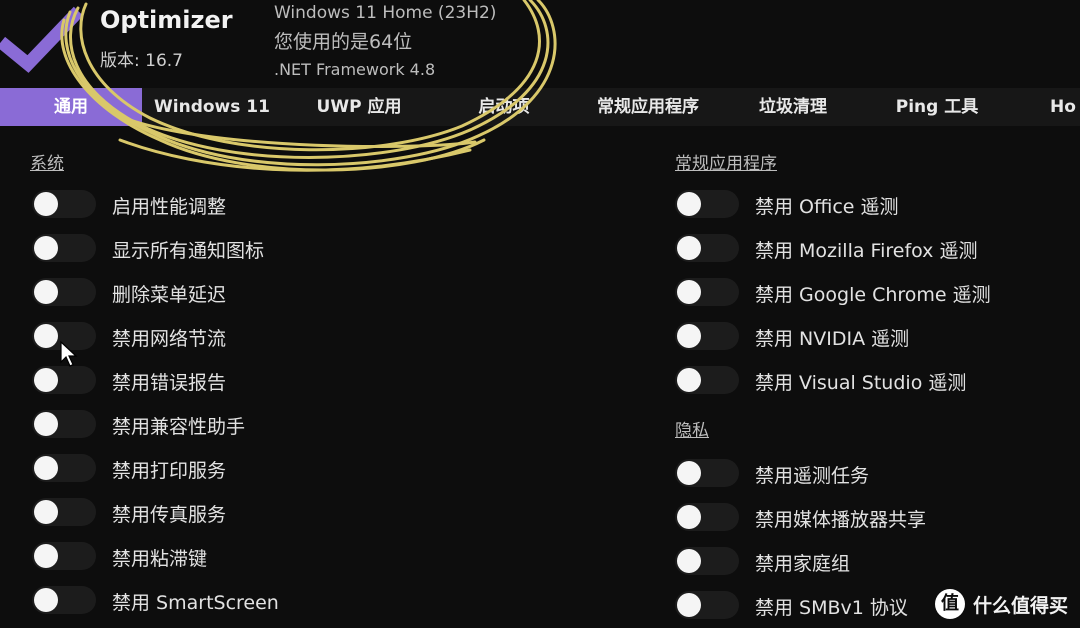 This screenshot has height=628, width=1080. What do you see at coordinates (47, 164) in the screenshot?
I see `section-title-system: 系统` at bounding box center [47, 164].